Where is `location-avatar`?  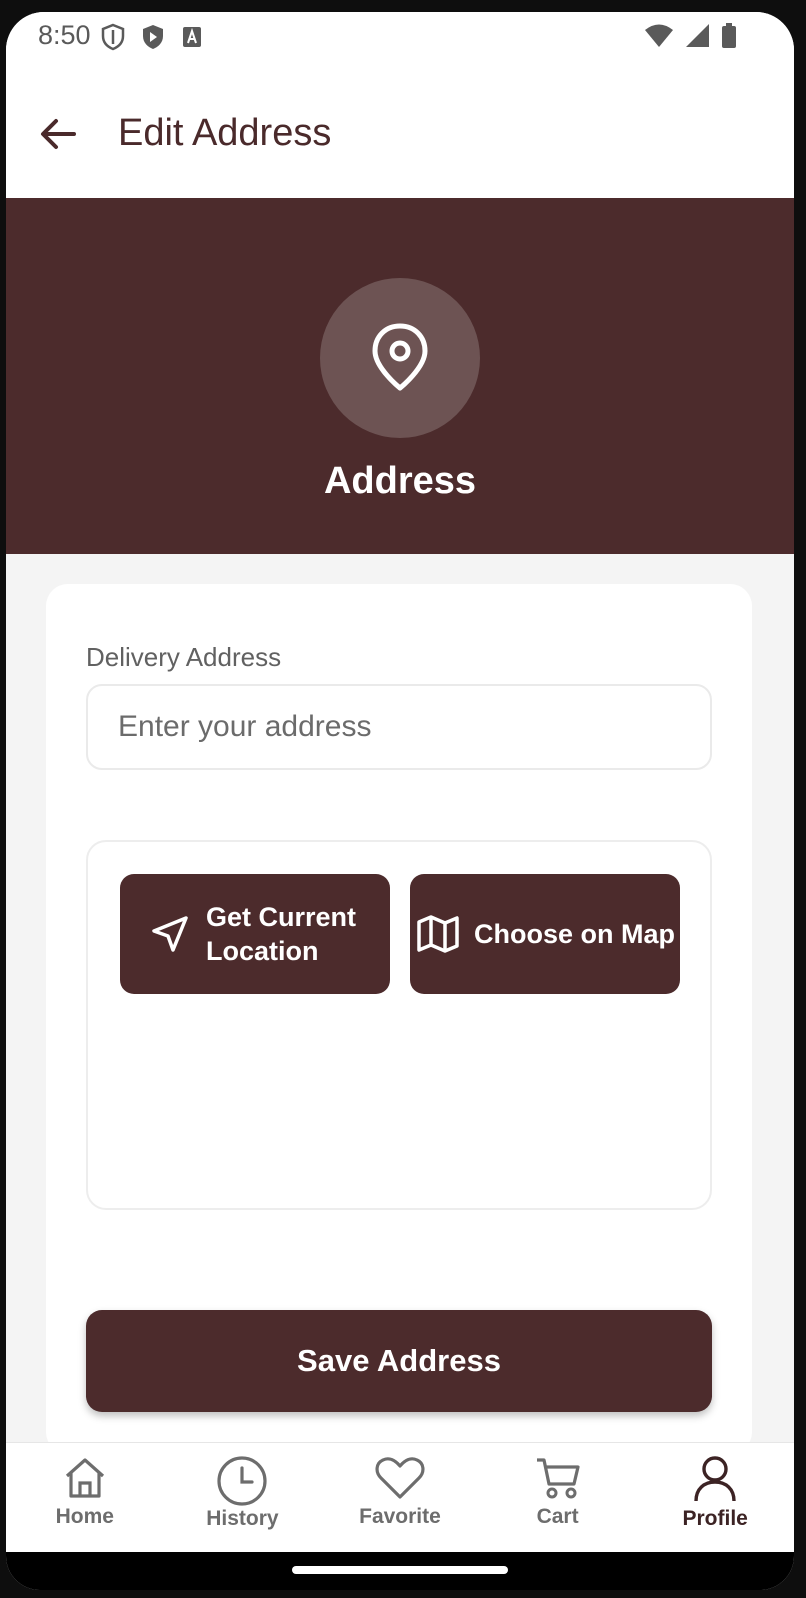 location-avatar is located at coordinates (400, 358).